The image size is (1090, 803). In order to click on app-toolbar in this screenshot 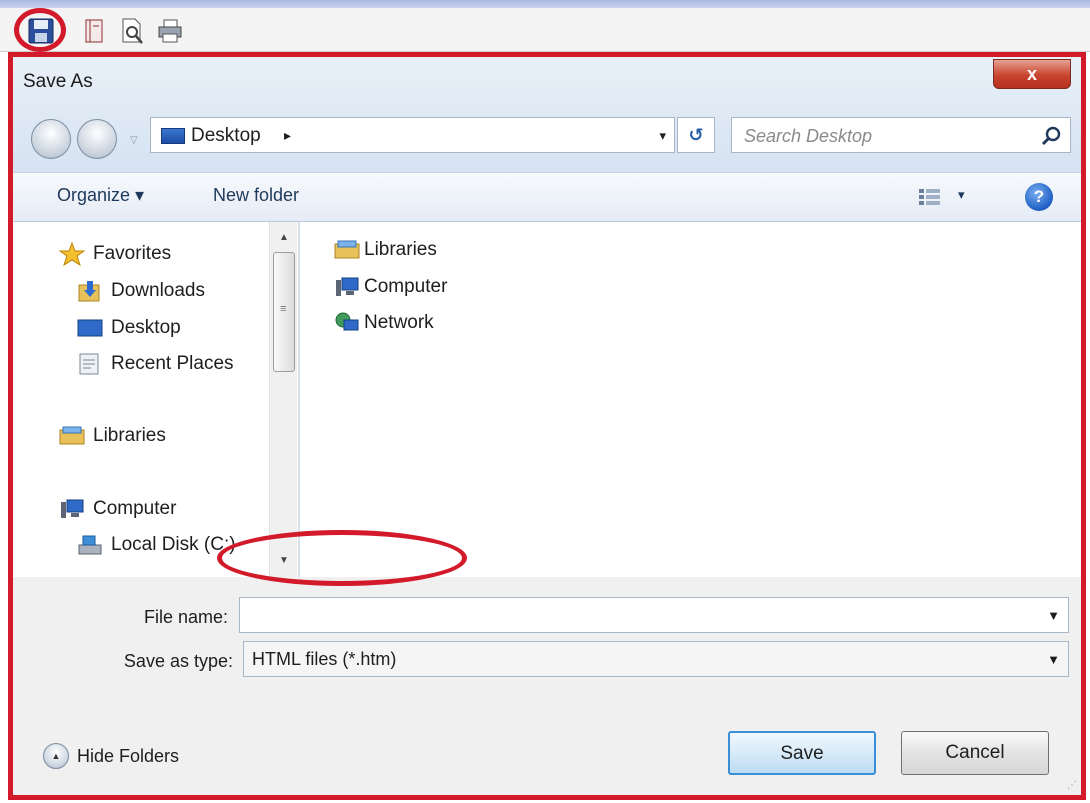, I will do `click(545, 30)`.